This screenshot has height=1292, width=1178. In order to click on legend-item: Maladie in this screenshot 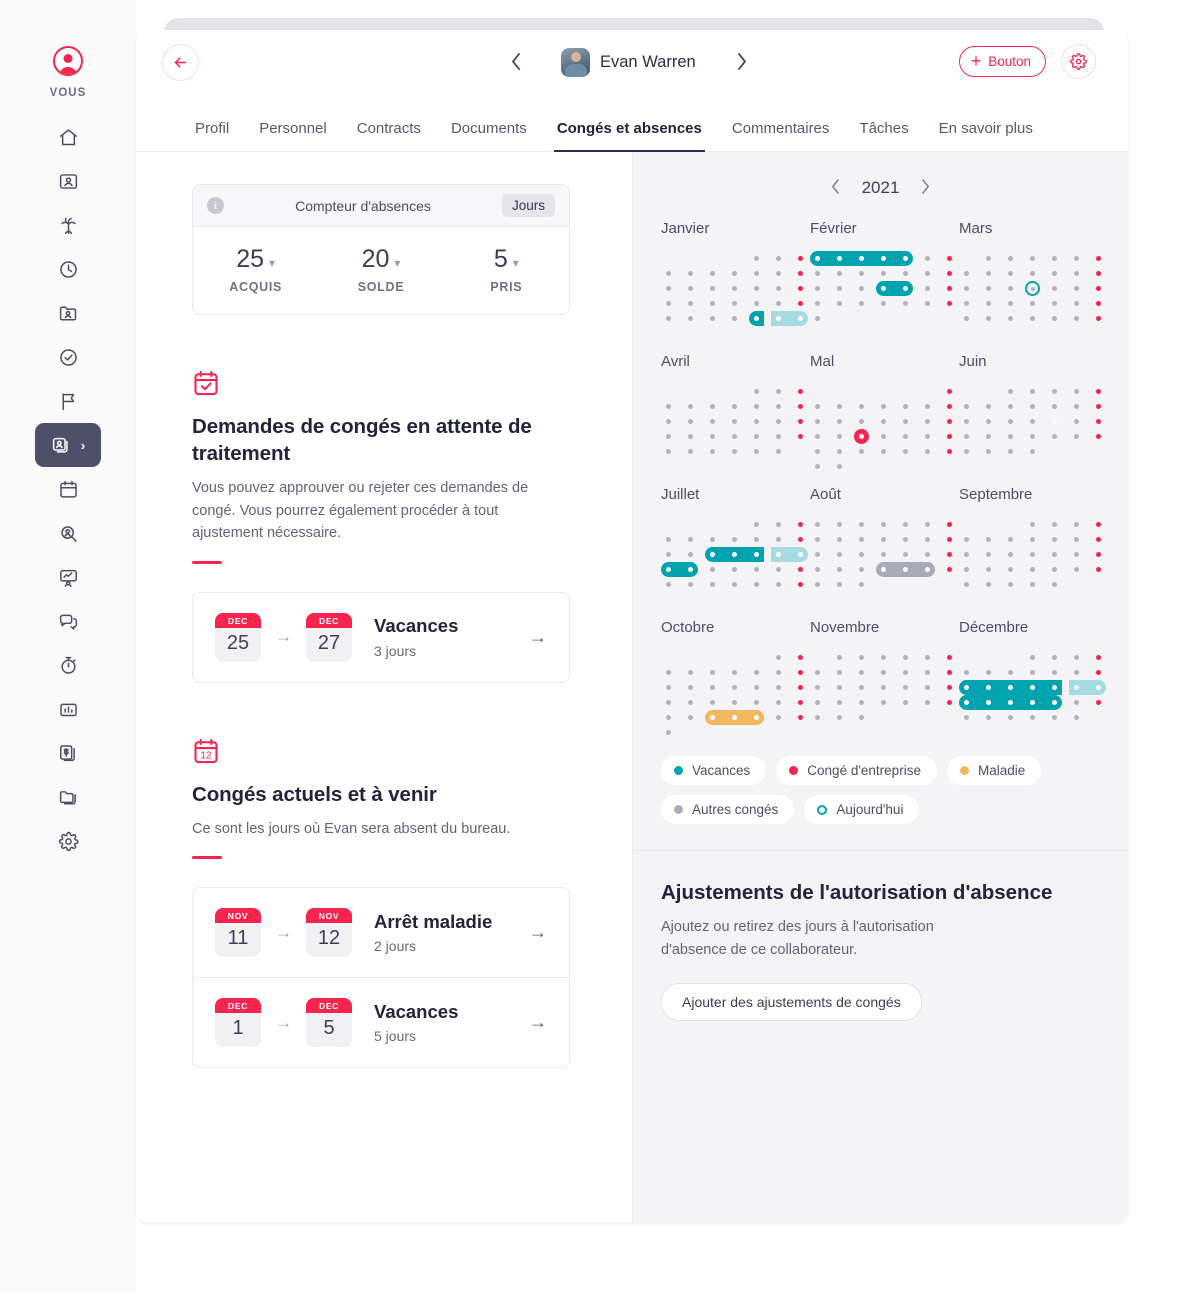, I will do `click(994, 770)`.